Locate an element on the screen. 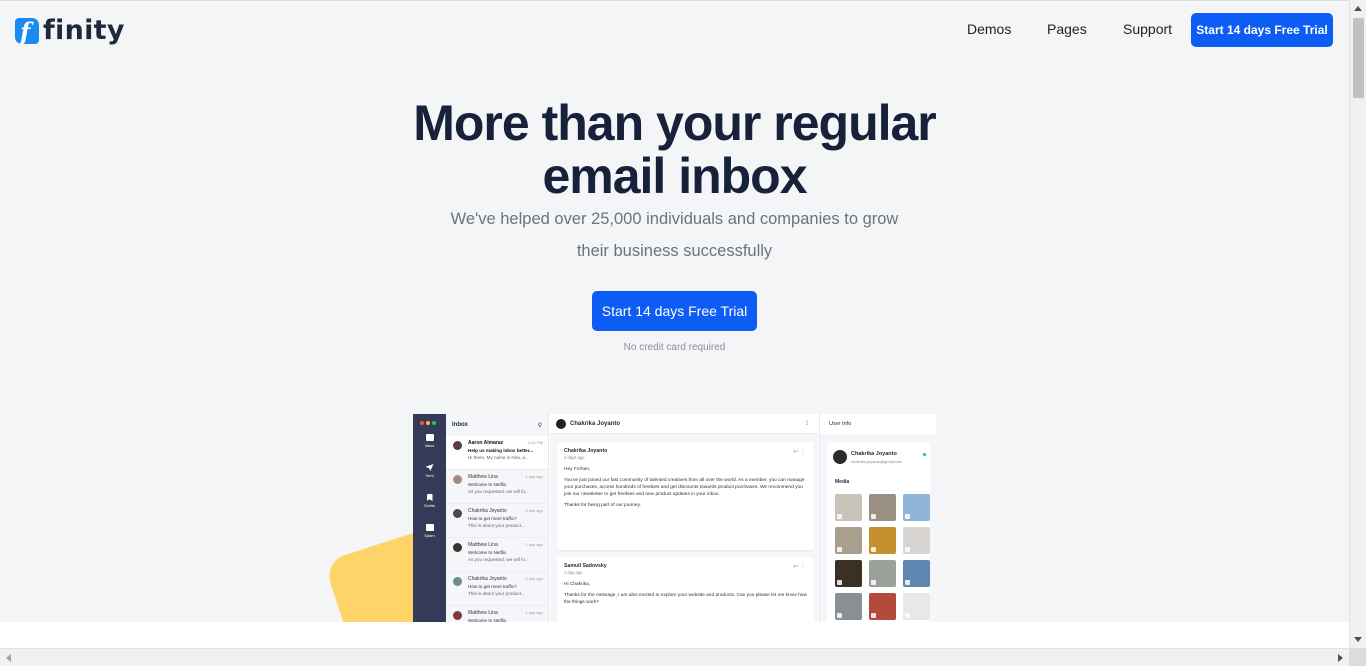 Image resolution: width=1366 pixels, height=666 pixels. message-time: 2:42 PM is located at coordinates (535, 442).